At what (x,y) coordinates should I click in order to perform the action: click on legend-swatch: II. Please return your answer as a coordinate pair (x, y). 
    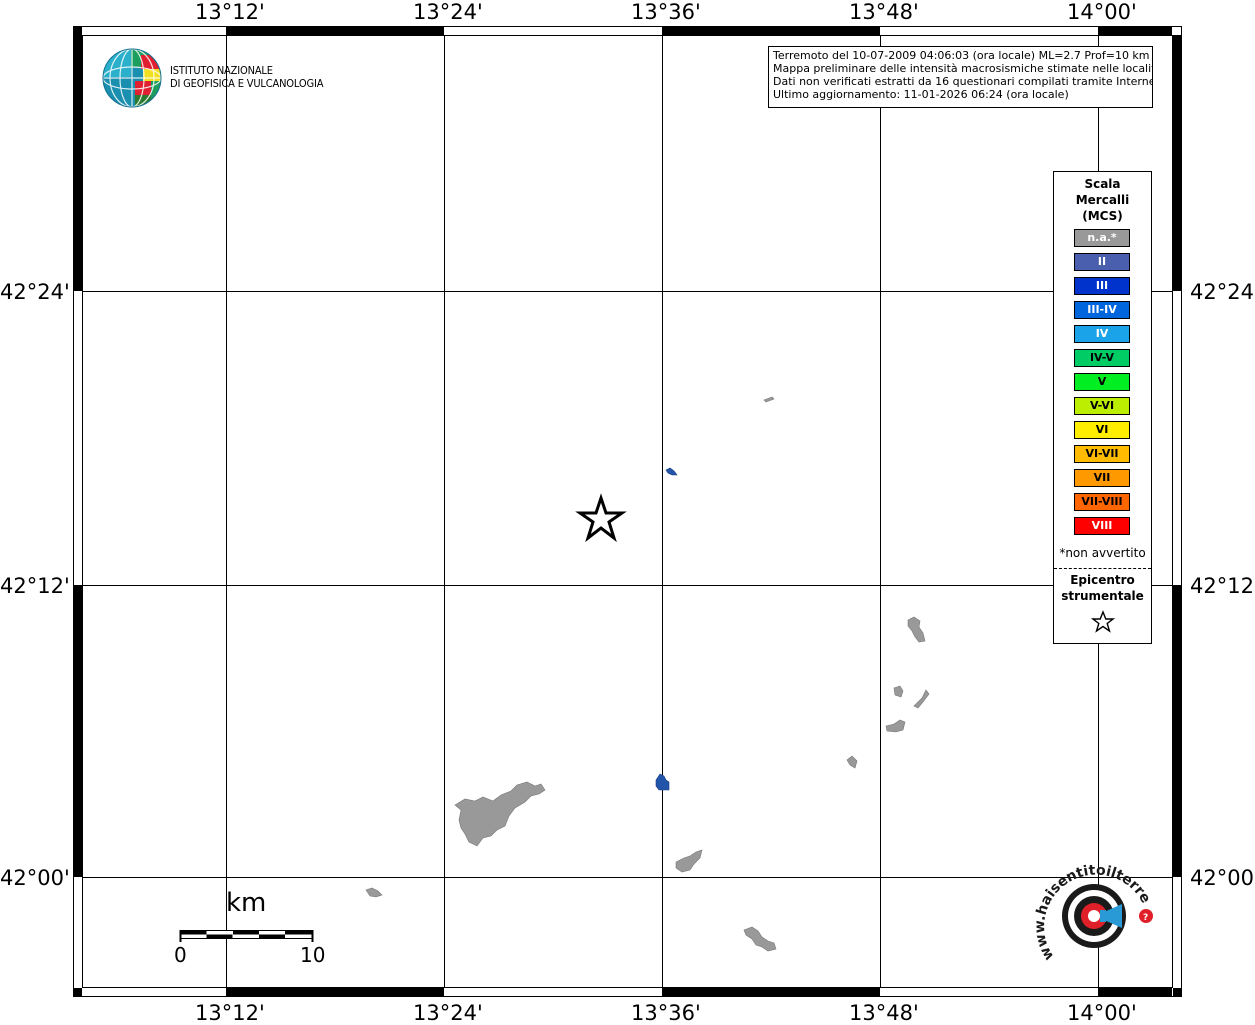
    Looking at the image, I should click on (1102, 262).